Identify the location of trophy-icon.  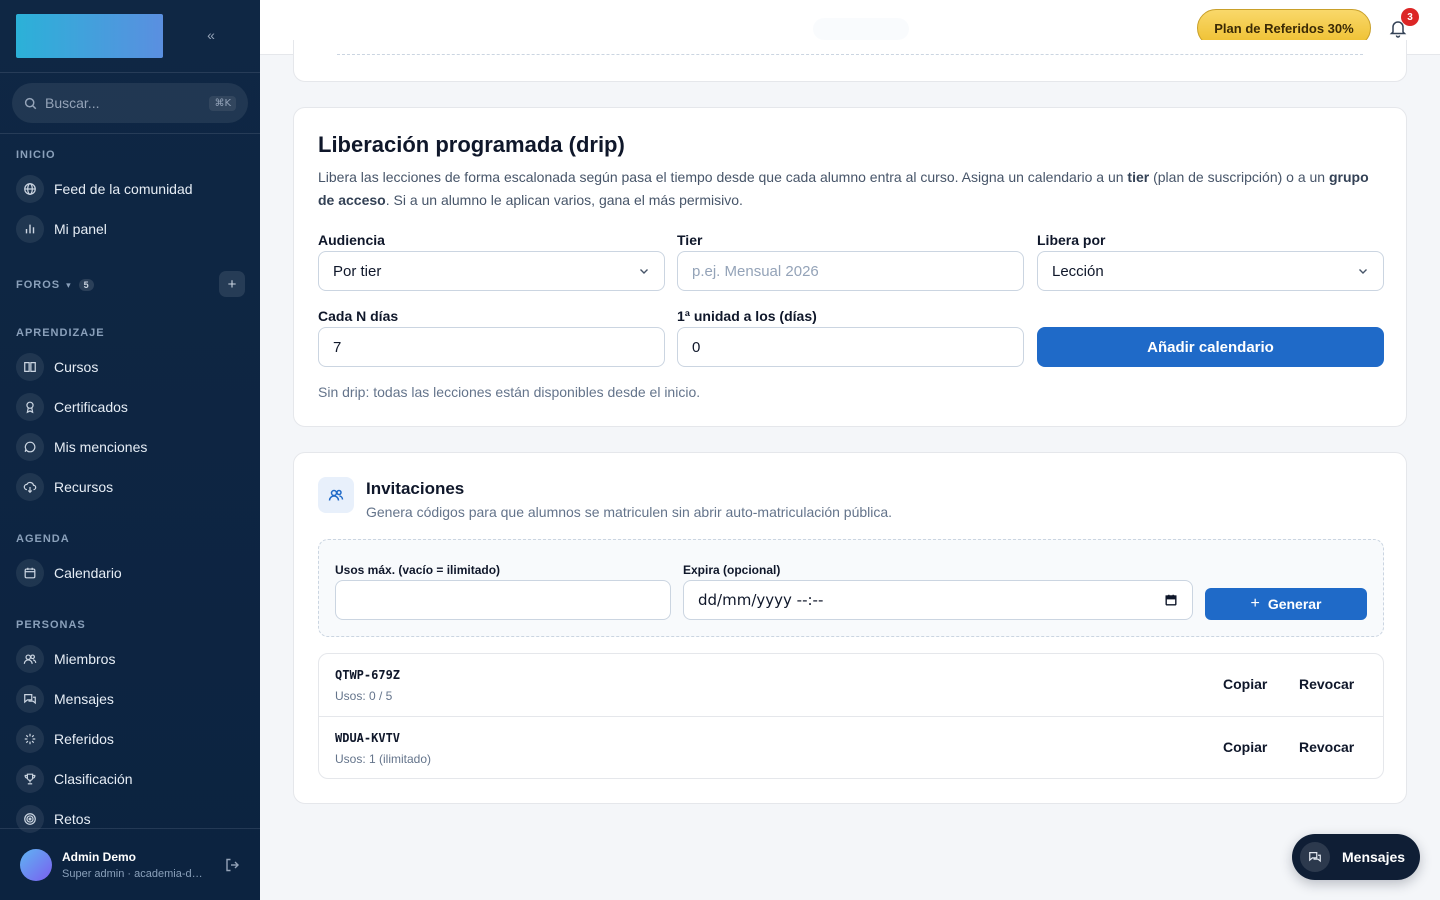
(30, 779).